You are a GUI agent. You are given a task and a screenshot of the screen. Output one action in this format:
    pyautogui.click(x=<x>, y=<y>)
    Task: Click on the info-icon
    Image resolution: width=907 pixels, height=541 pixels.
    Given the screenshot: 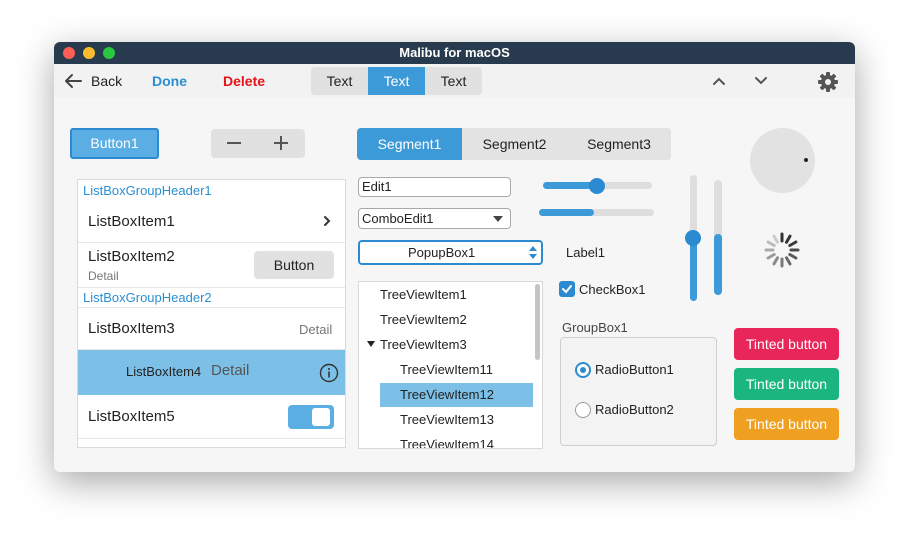 What is the action you would take?
    pyautogui.click(x=329, y=373)
    